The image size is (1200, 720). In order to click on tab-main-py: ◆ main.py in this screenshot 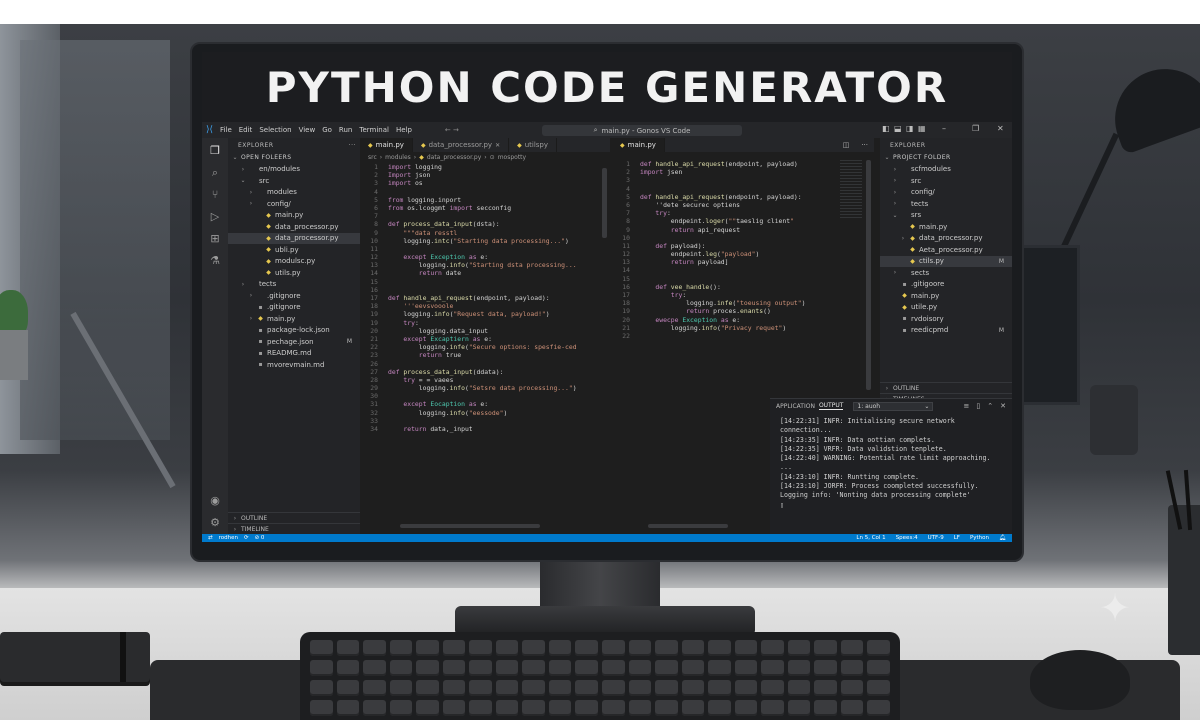, I will do `click(386, 145)`.